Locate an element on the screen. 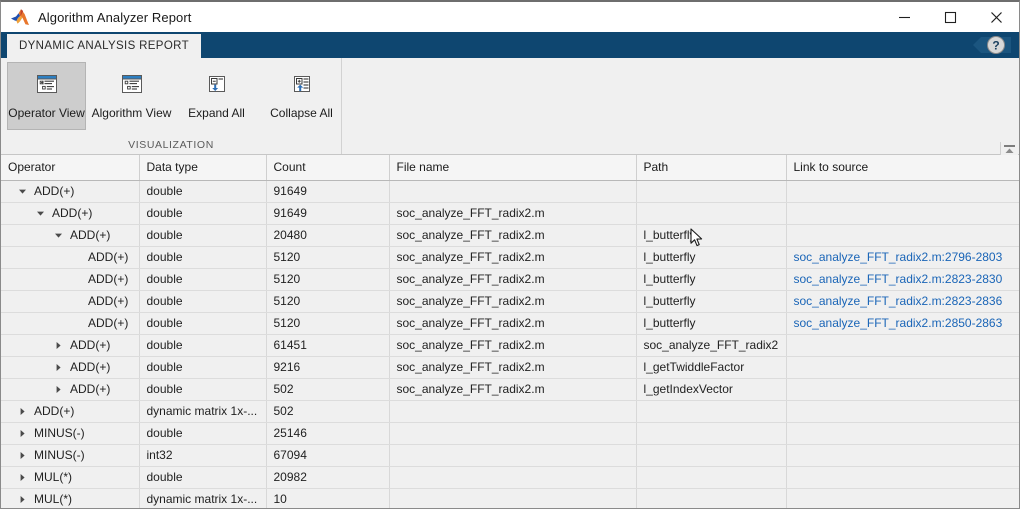 The height and width of the screenshot is (509, 1020). table-row: ADD(+) dynamic matrix 1x-... 502 is located at coordinates (510, 411).